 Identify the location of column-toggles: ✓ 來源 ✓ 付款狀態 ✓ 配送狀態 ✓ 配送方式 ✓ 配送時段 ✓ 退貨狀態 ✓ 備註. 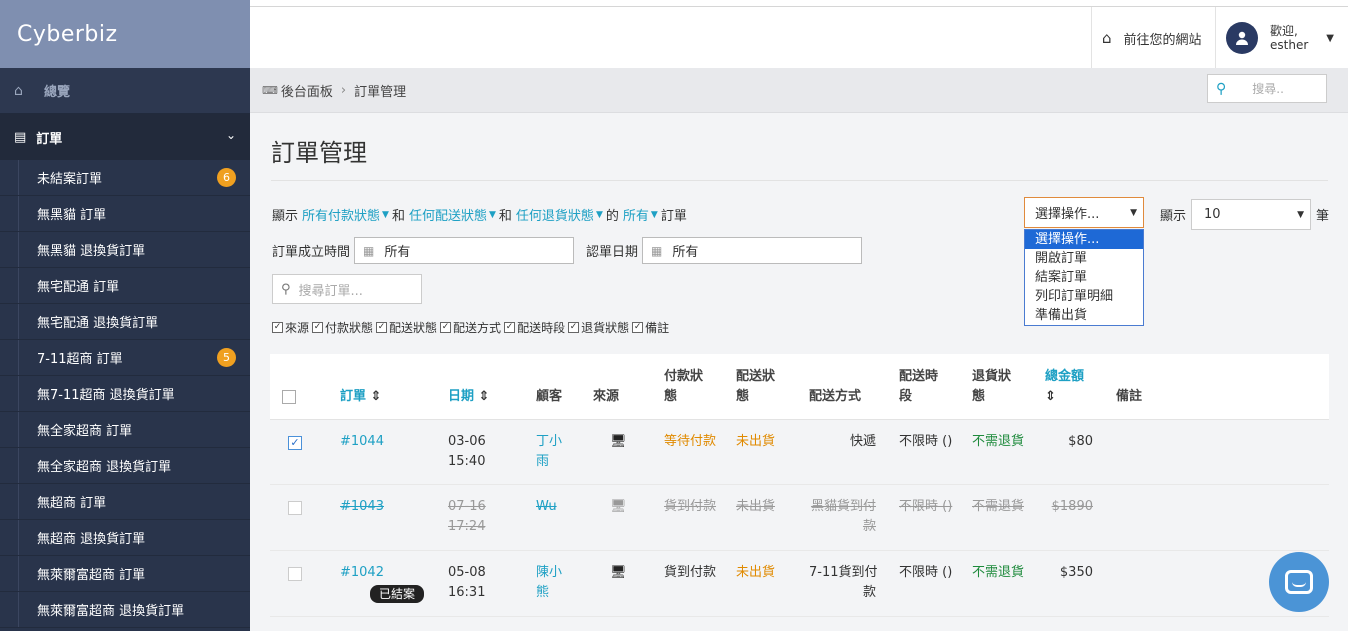
(472, 327).